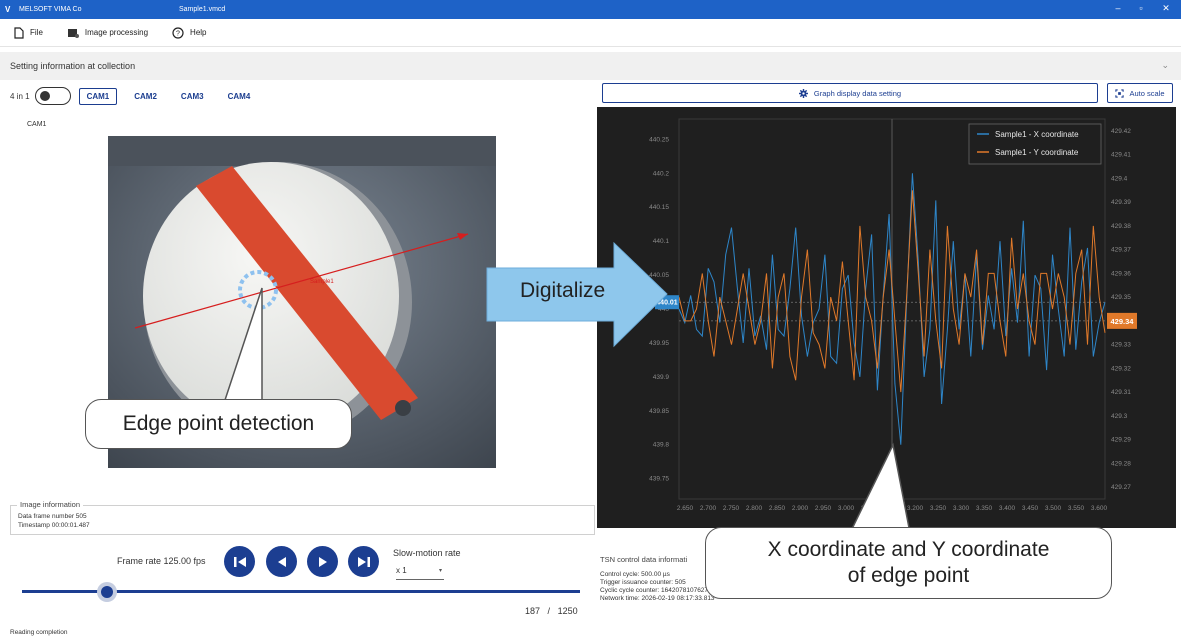 This screenshot has height=642, width=1181. Describe the element at coordinates (908, 549) in the screenshot. I see `xy-callout-line1: X coordinate and Y coordinate` at that location.